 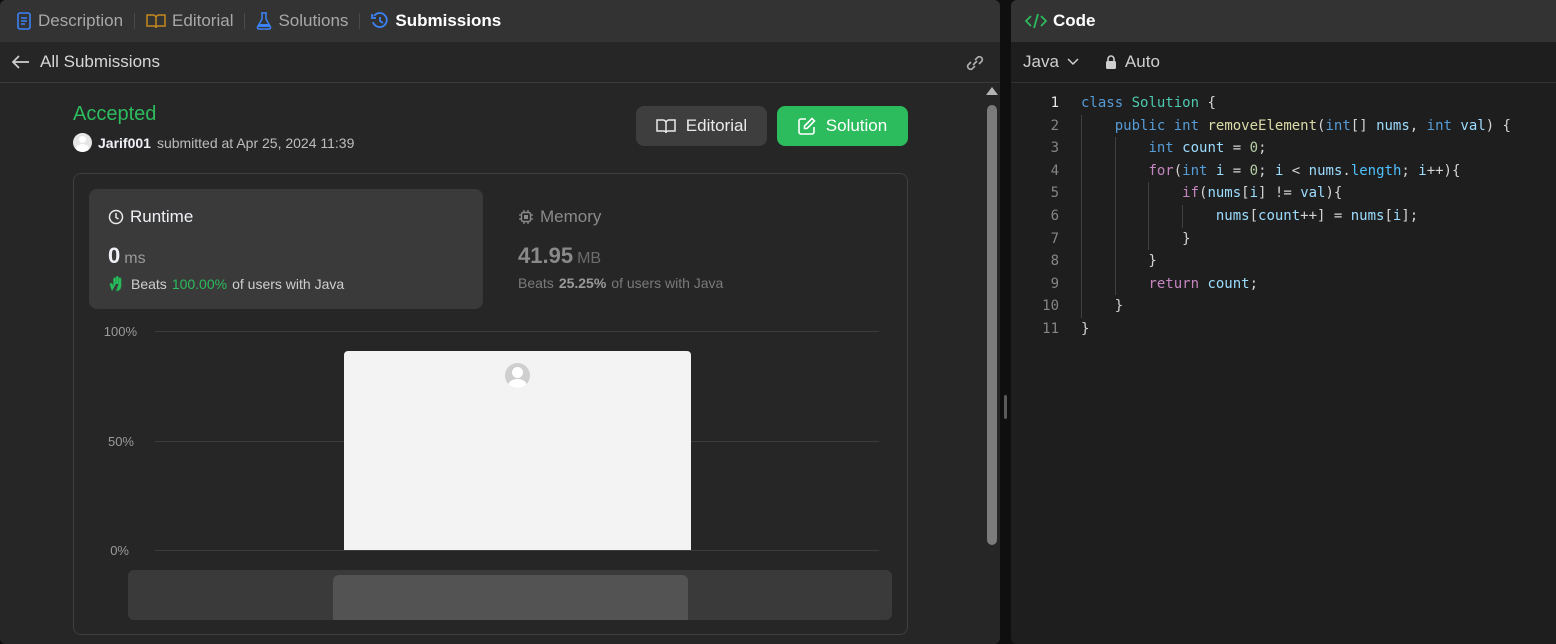 What do you see at coordinates (124, 143) in the screenshot?
I see `username: Jarif001` at bounding box center [124, 143].